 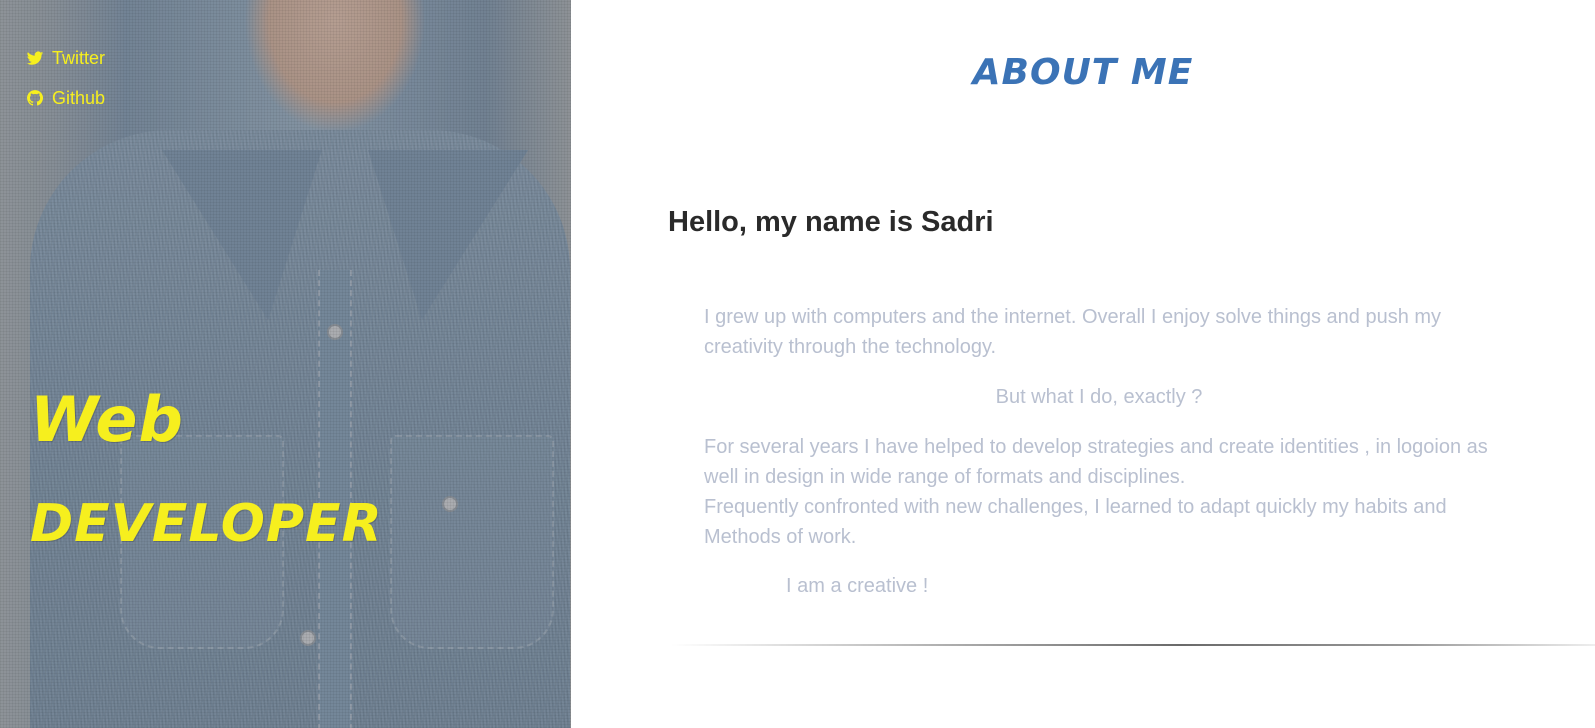 What do you see at coordinates (1099, 397) in the screenshot?
I see `question-paragraph: But what I do, exactly ?` at bounding box center [1099, 397].